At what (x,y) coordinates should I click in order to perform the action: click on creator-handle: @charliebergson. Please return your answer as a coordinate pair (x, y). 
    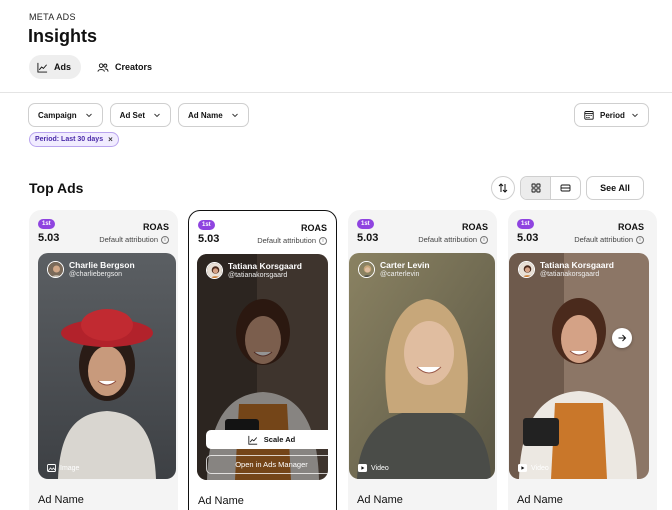
    Looking at the image, I should click on (96, 274).